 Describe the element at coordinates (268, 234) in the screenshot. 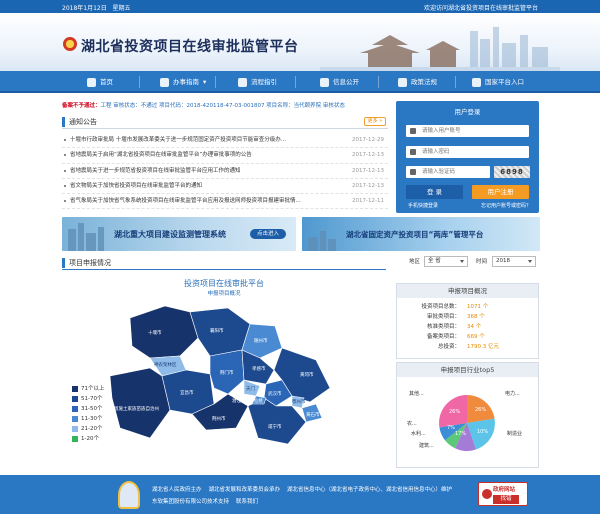

I see `enter-button: 点击进入` at that location.